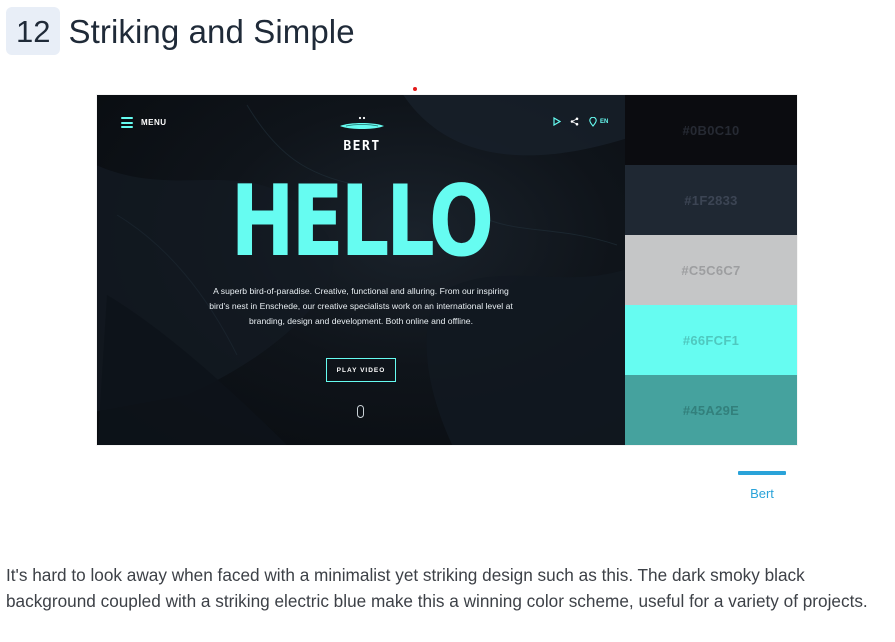 The width and height of the screenshot is (895, 642). Describe the element at coordinates (154, 122) in the screenshot. I see `menu-label: MENU` at that location.